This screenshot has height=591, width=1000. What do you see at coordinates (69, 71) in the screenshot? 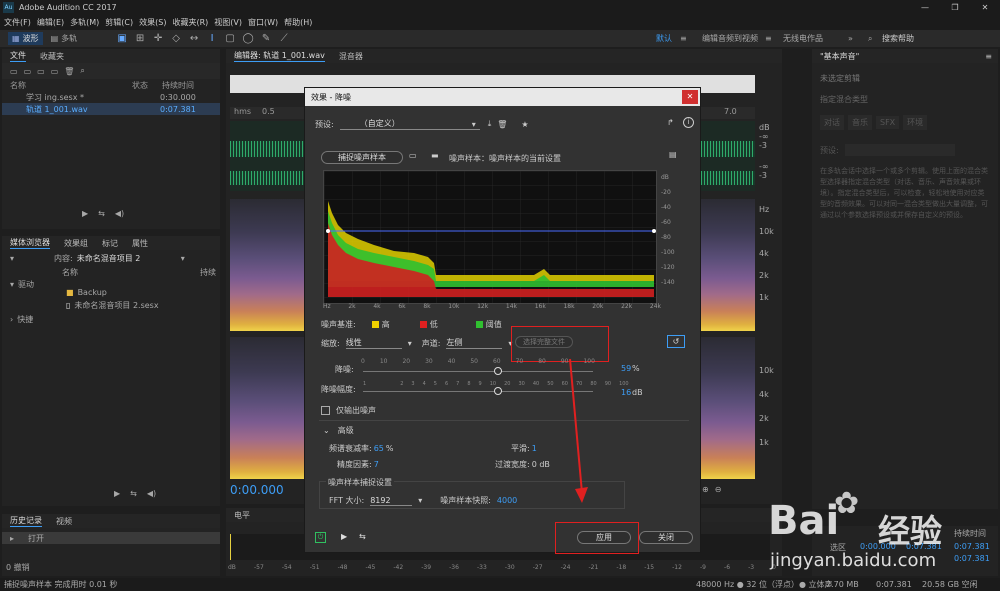
I see `delete-icon: 🗑` at bounding box center [69, 71].